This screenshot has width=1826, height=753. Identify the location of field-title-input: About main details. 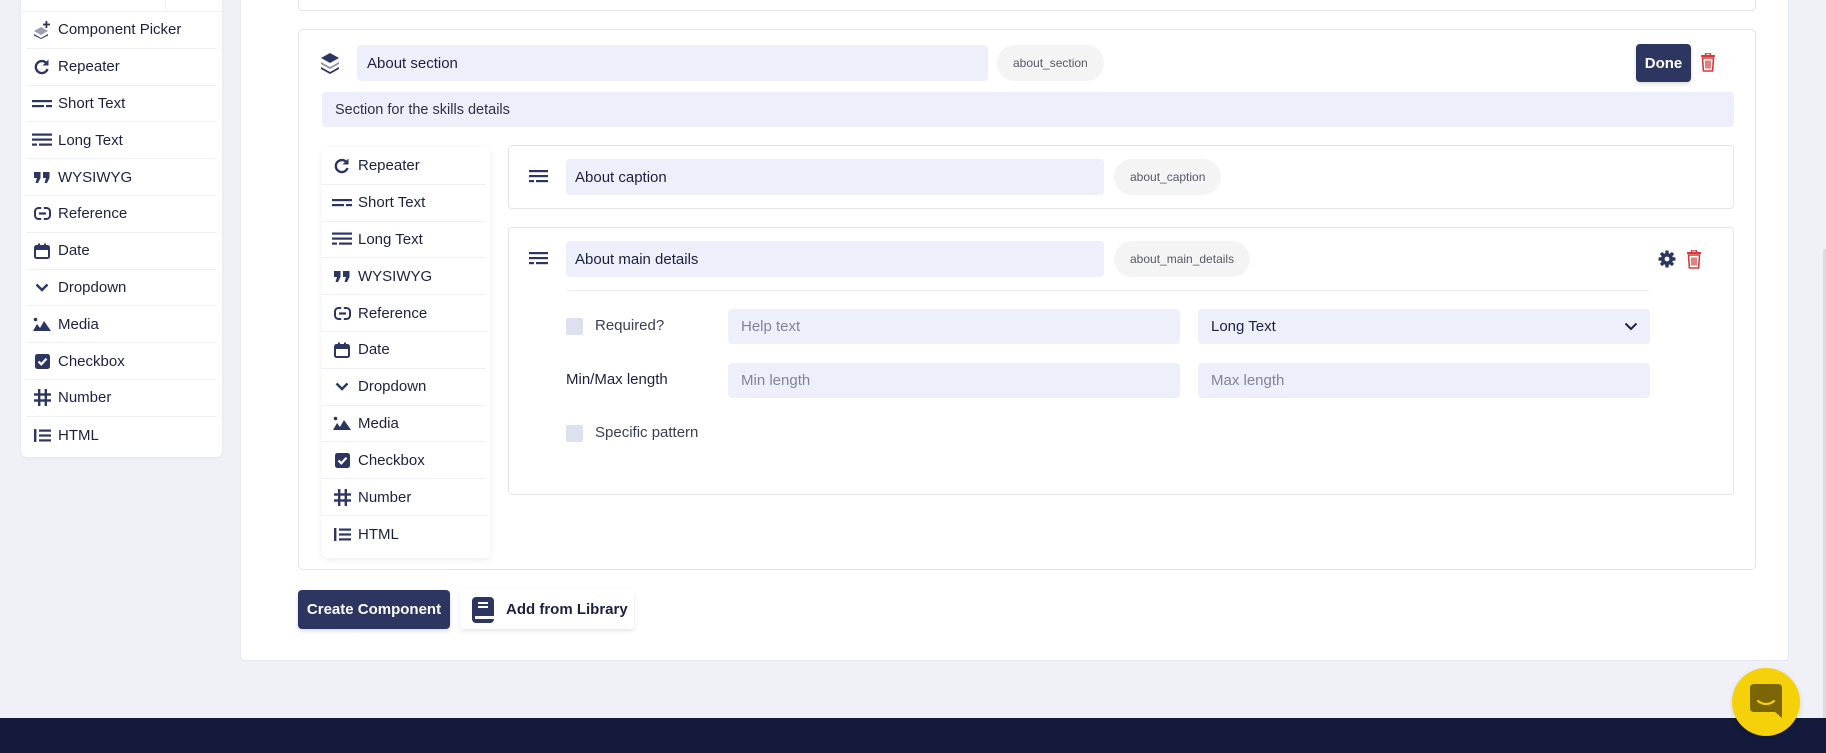
(835, 259).